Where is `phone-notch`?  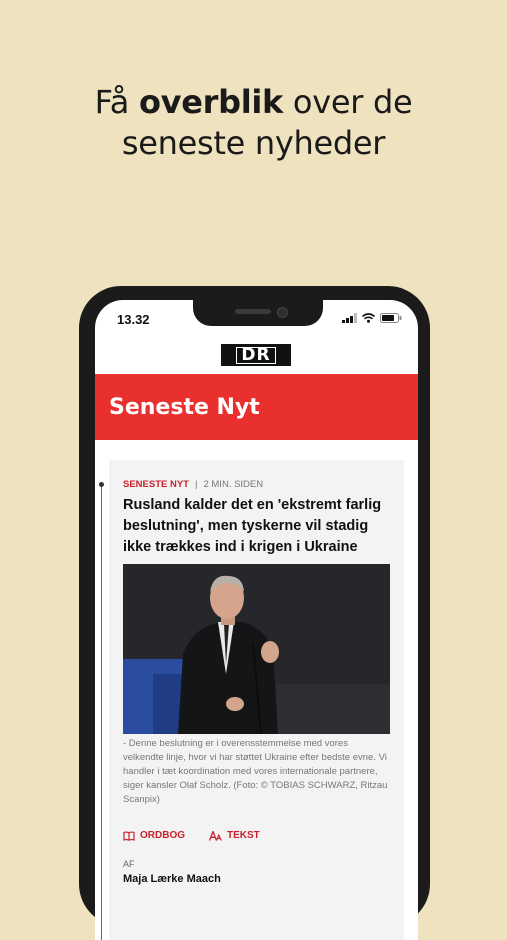 phone-notch is located at coordinates (258, 313).